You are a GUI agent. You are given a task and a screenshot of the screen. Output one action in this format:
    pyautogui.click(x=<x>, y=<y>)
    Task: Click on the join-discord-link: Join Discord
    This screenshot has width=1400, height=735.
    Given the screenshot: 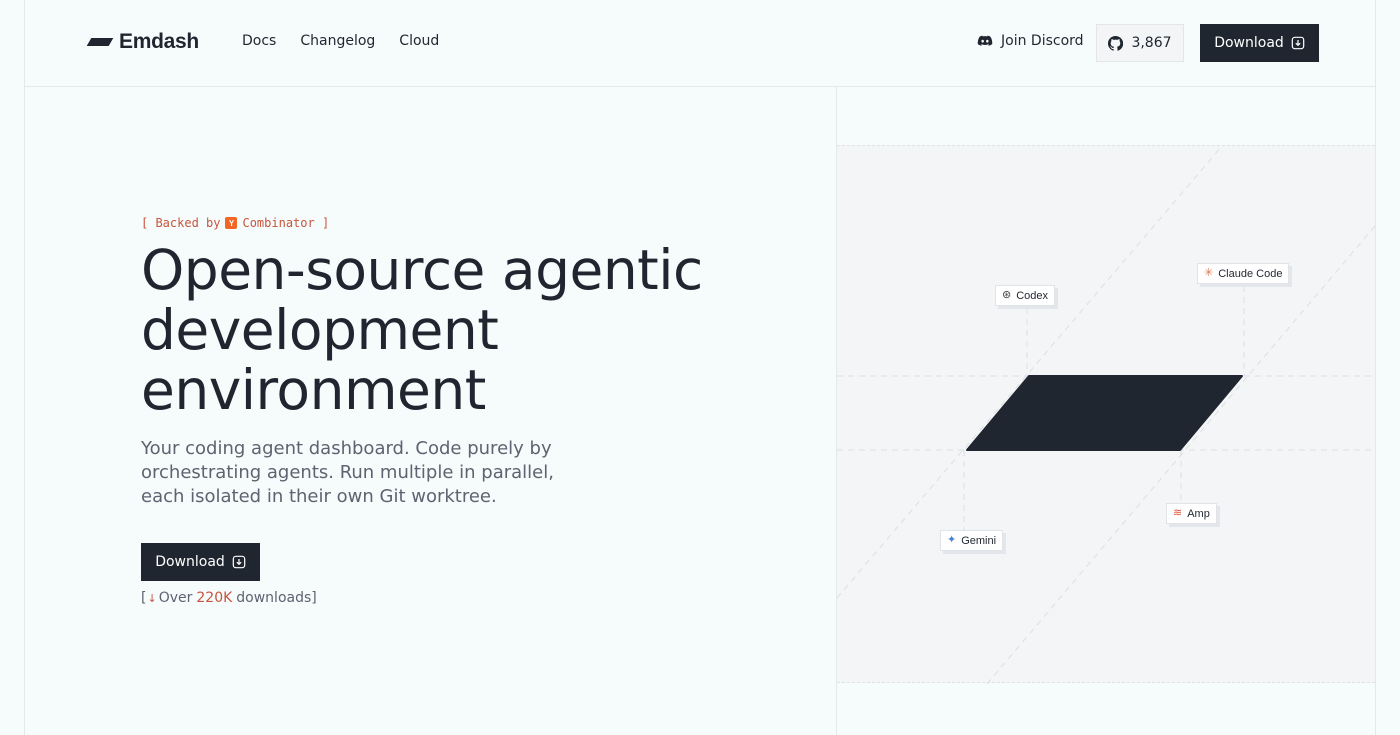 What is the action you would take?
    pyautogui.click(x=1030, y=41)
    